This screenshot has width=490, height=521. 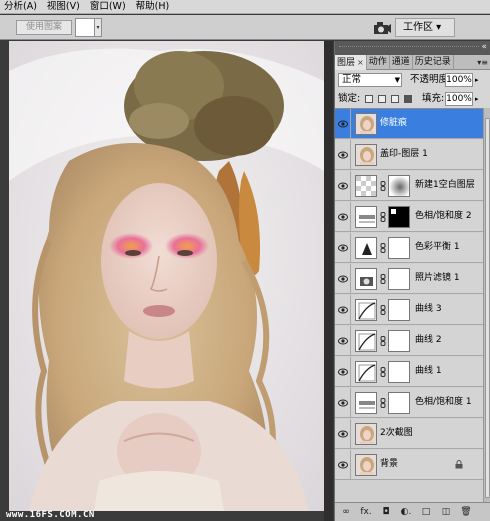 What do you see at coordinates (395, 99) in the screenshot?
I see `lock-position-icon` at bounding box center [395, 99].